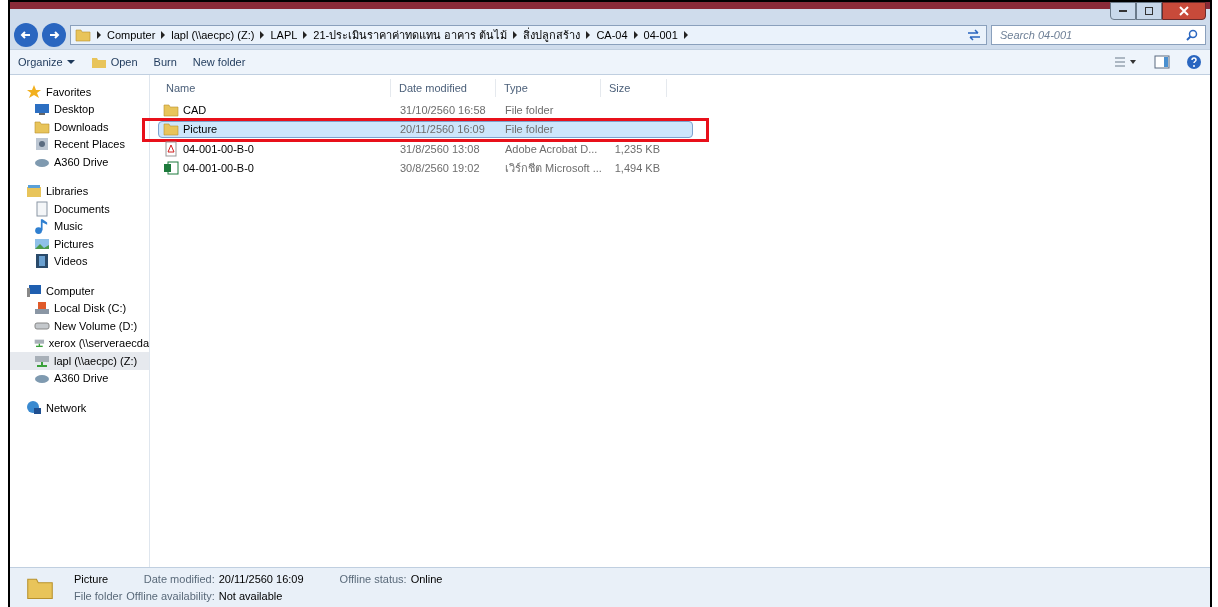 Image resolution: width=1218 pixels, height=607 pixels. I want to click on back-arrow-icon, so click(26, 35).